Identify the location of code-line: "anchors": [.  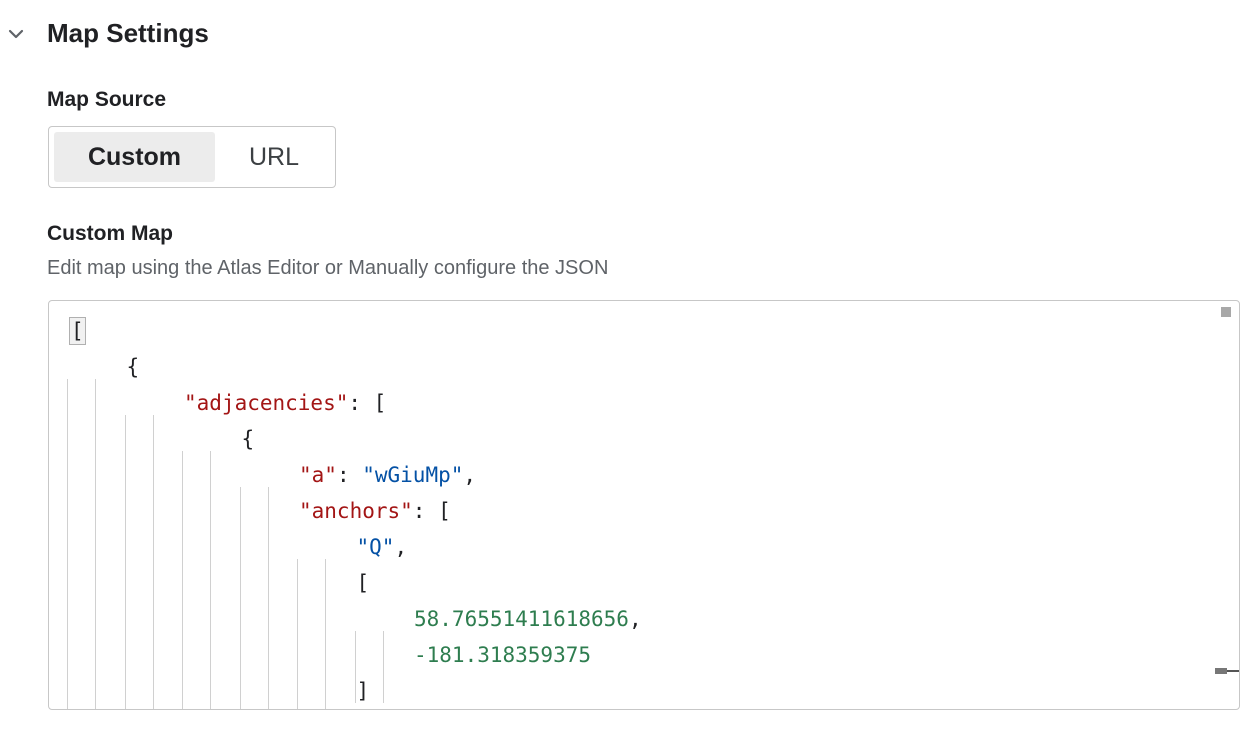
(375, 511).